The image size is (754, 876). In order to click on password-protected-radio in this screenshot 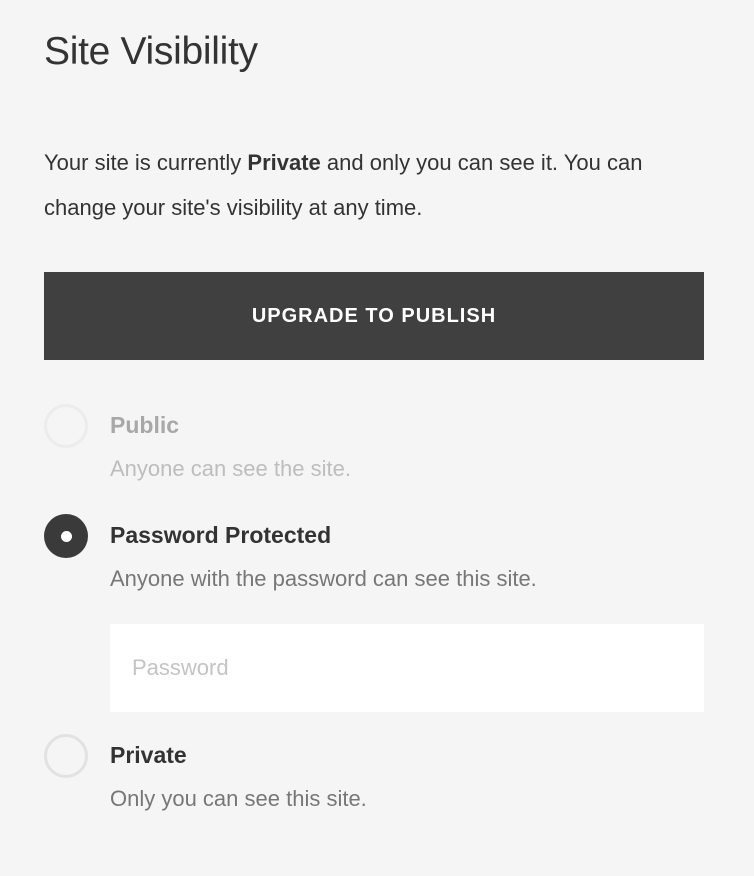, I will do `click(66, 536)`.